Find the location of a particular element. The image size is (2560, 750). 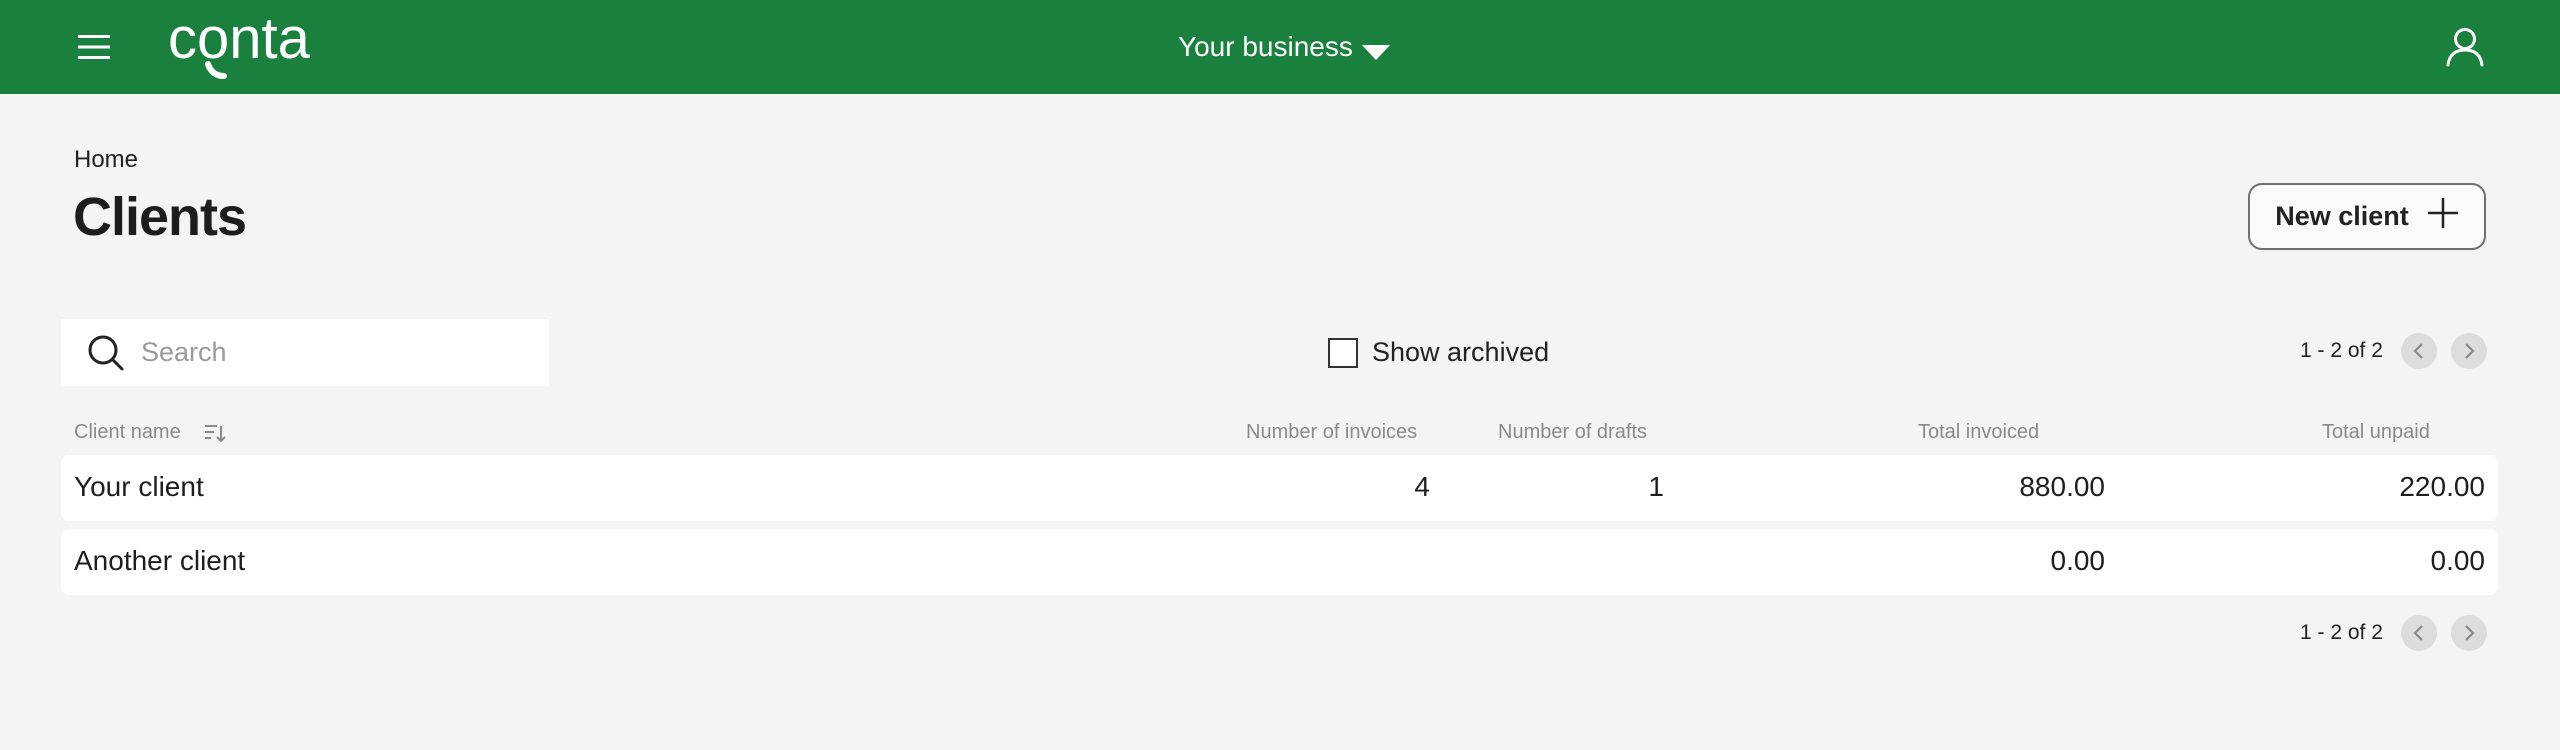

sort-icon is located at coordinates (215, 433).